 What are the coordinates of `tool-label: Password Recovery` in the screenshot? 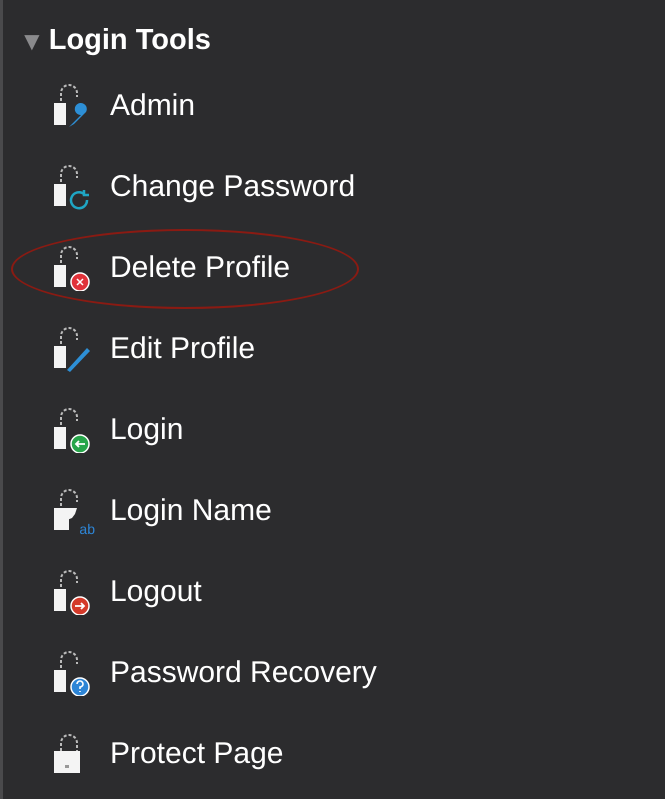 It's located at (243, 673).